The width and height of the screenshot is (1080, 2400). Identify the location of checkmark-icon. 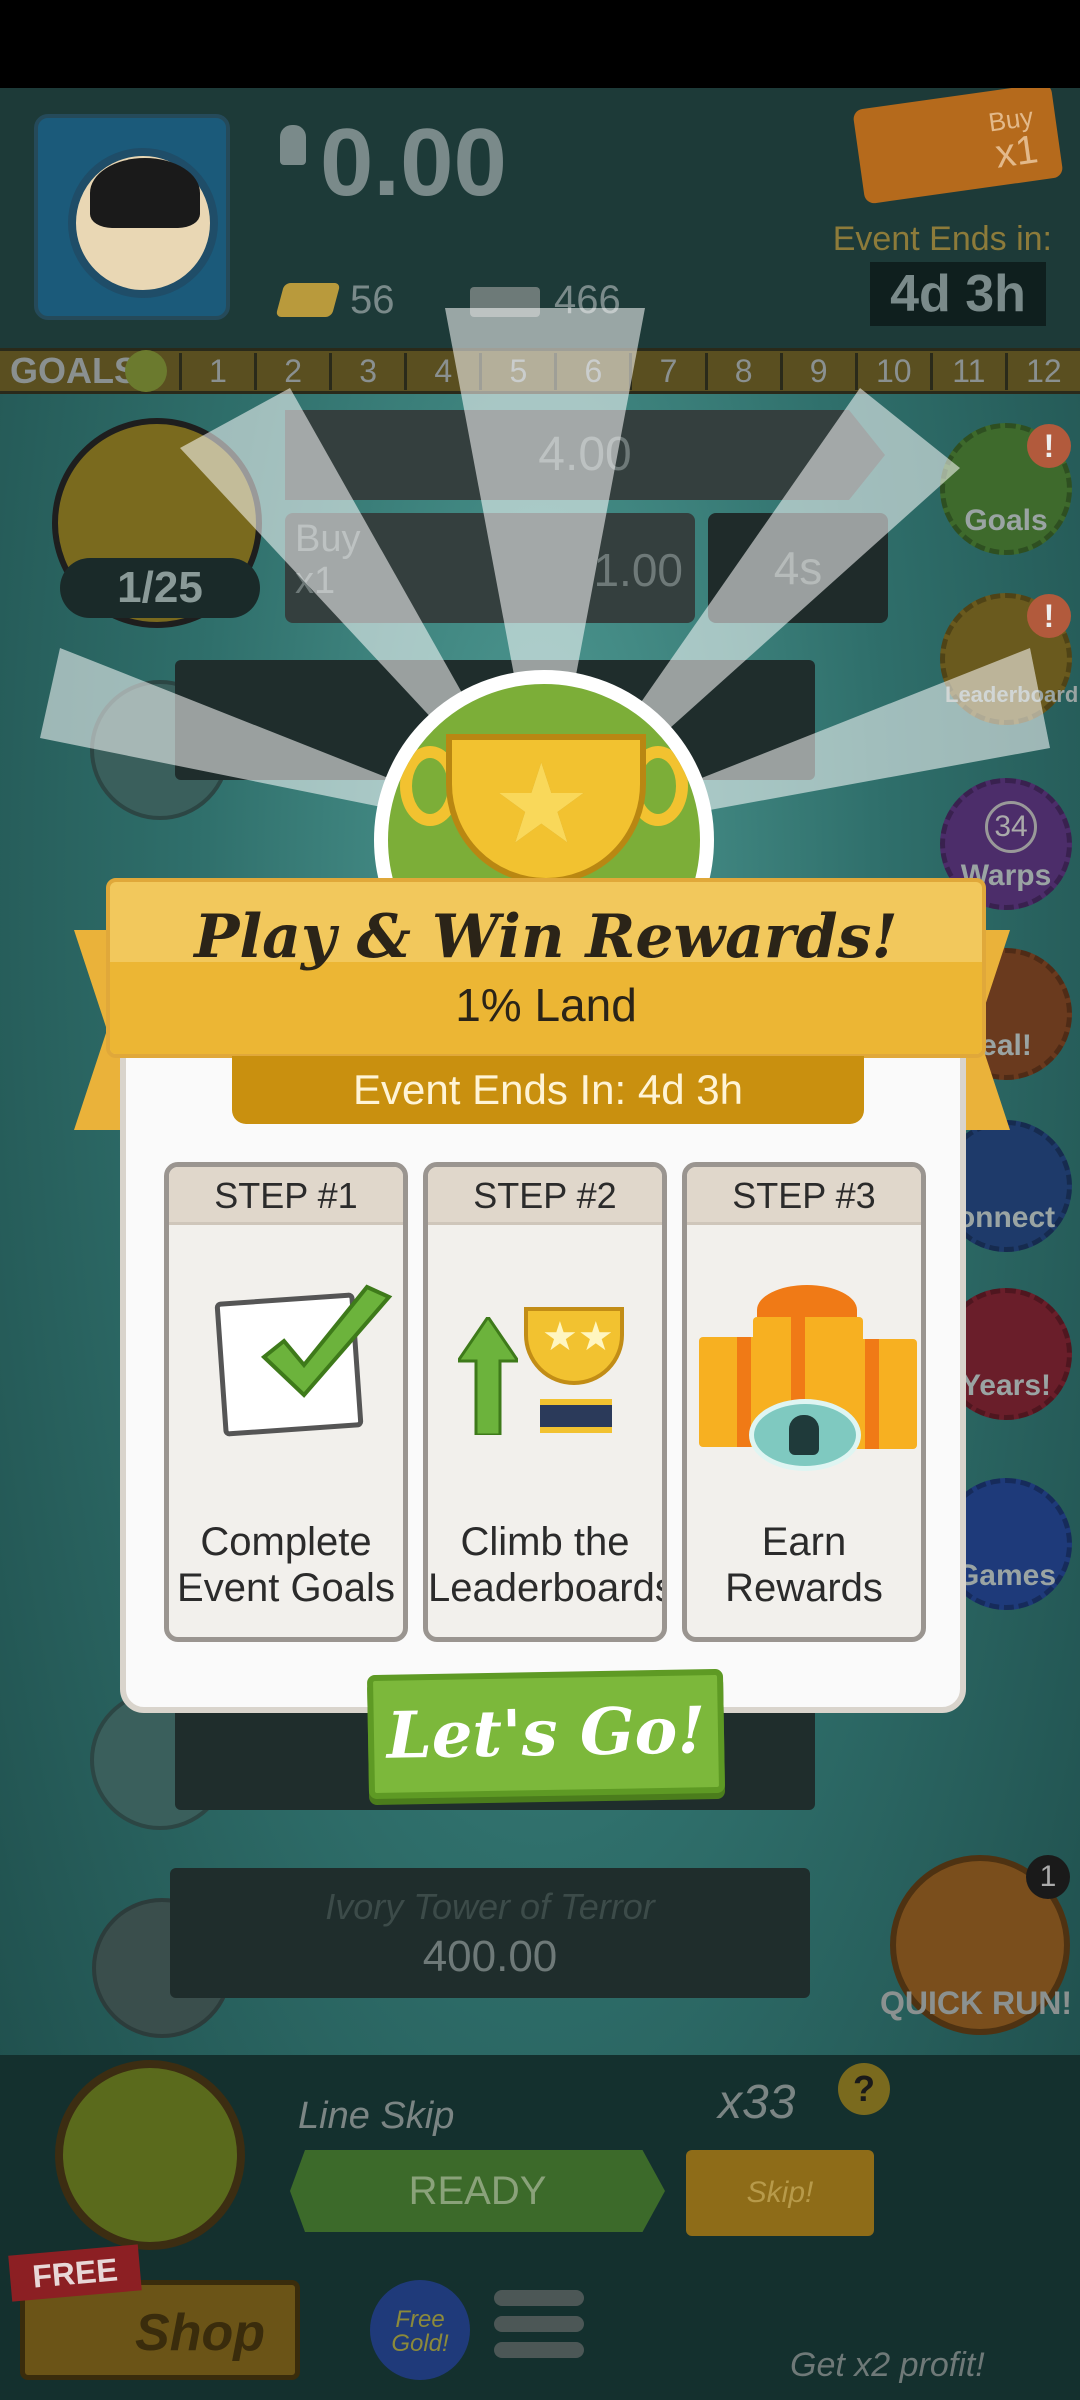
(326, 1341).